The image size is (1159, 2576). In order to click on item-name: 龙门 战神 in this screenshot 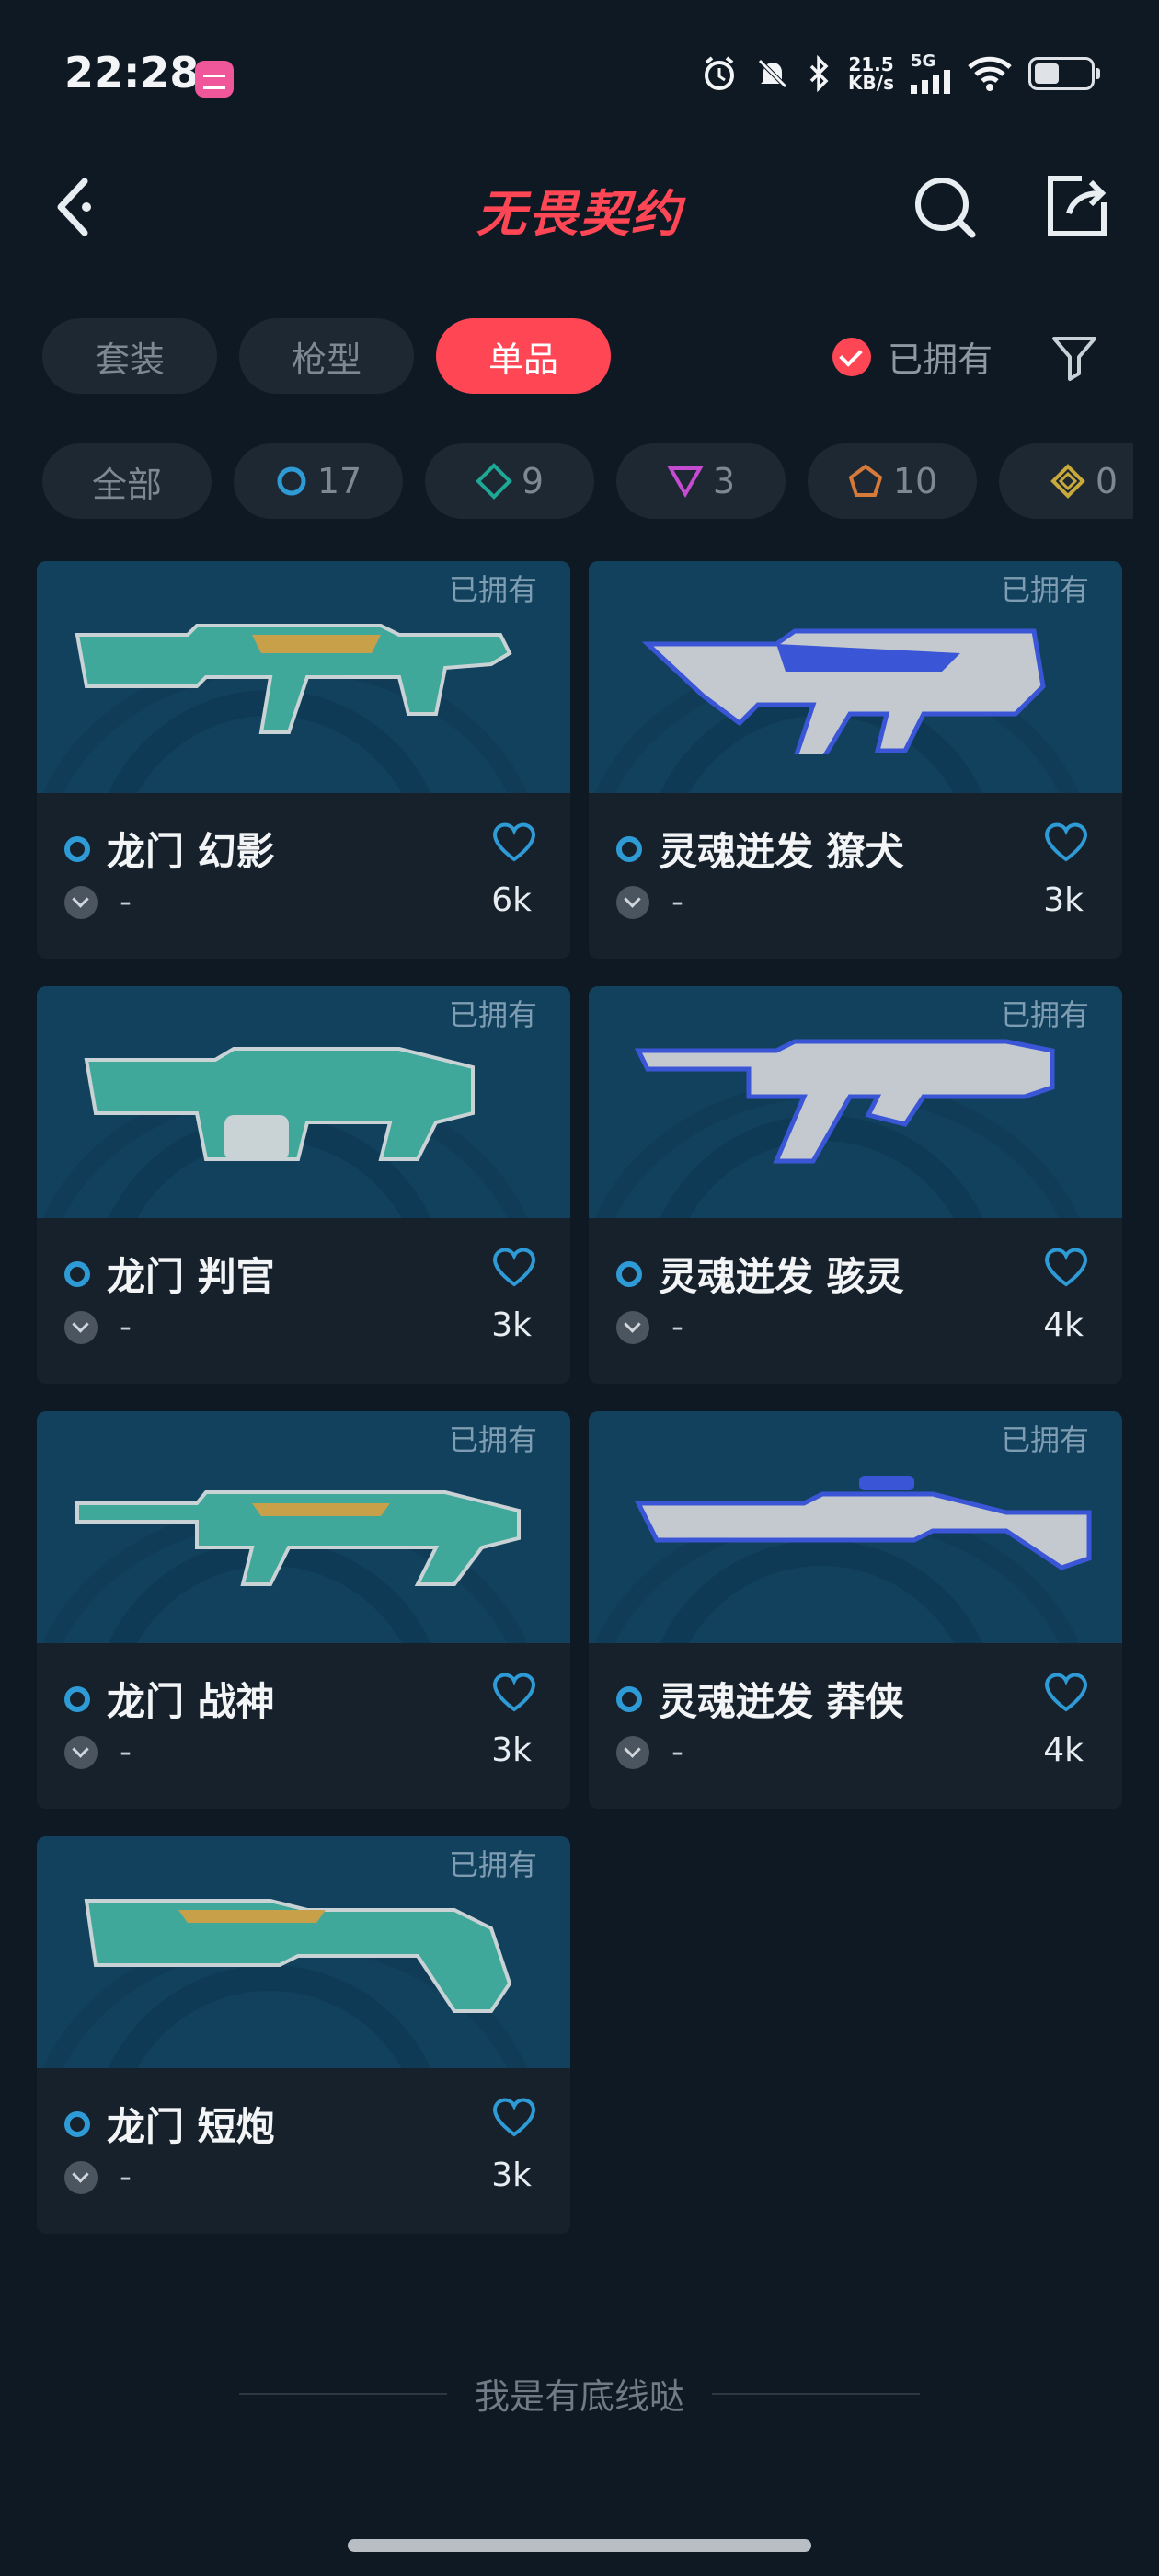, I will do `click(191, 1701)`.